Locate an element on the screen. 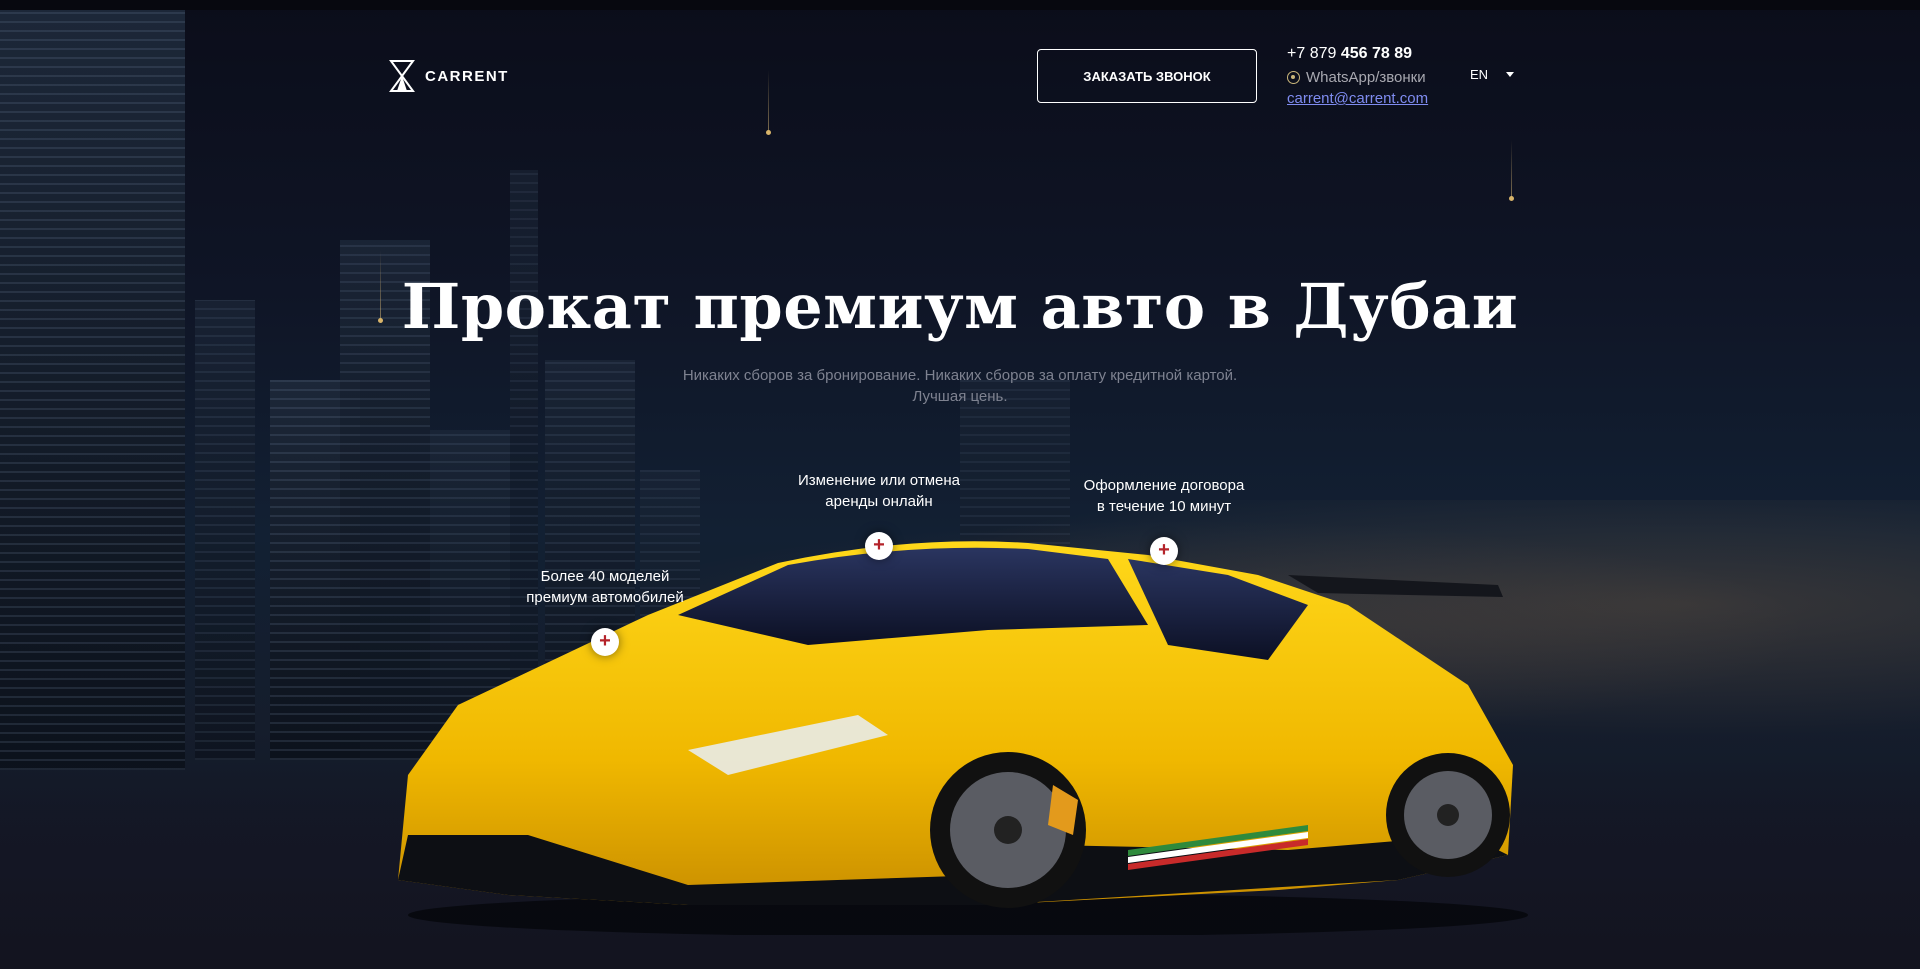 The width and height of the screenshot is (1920, 969). hourglass-logo-icon is located at coordinates (402, 76).